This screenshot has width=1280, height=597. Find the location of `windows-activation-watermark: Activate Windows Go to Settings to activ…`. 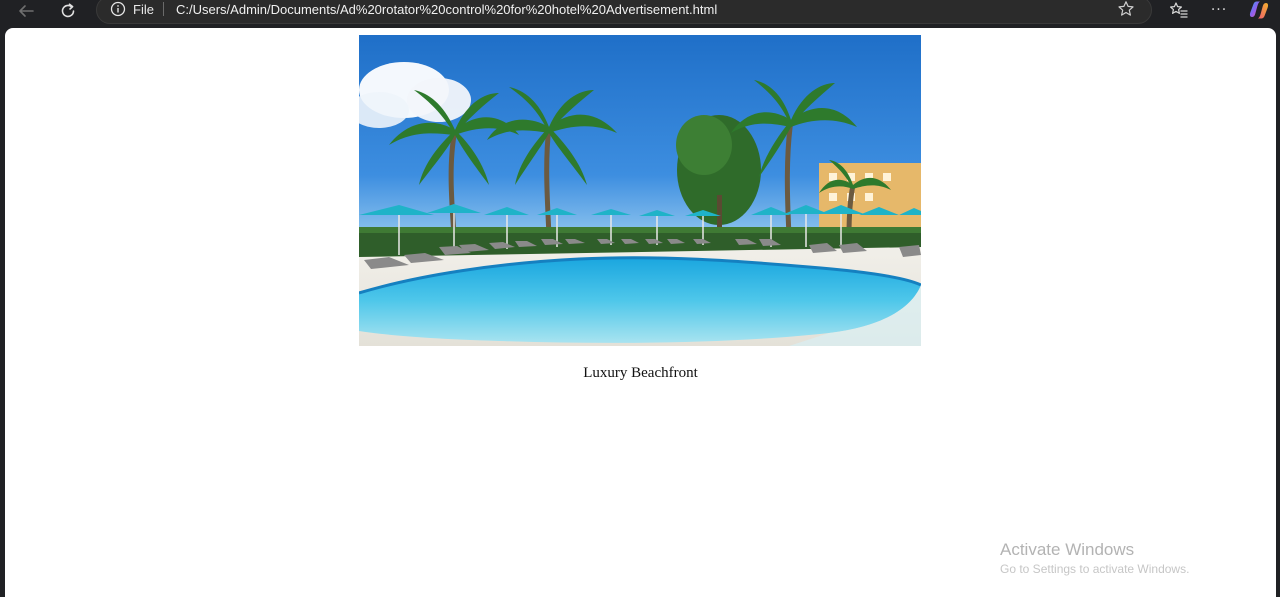

windows-activation-watermark: Activate Windows Go to Settings to activ… is located at coordinates (1094, 558).